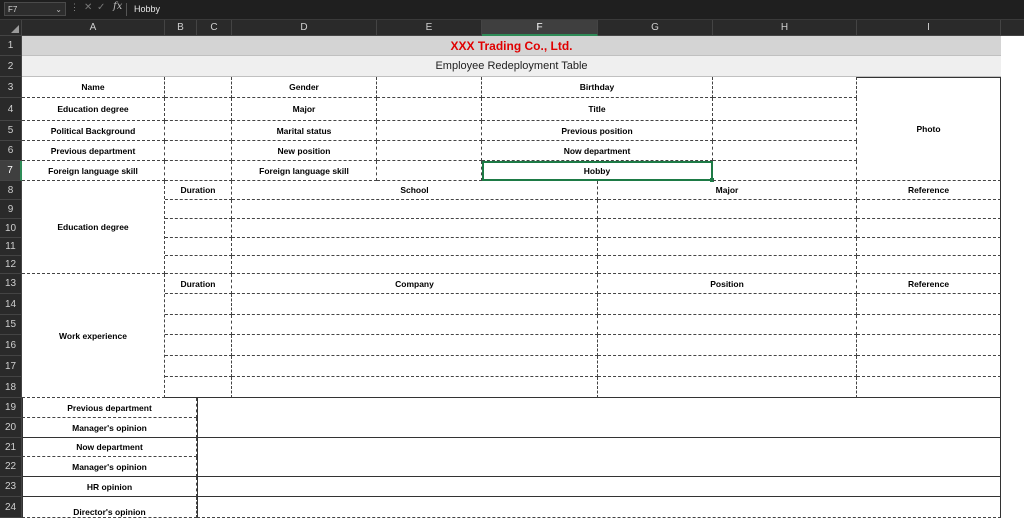 This screenshot has height=518, width=1024. I want to click on row-header-14: 14, so click(11, 304).